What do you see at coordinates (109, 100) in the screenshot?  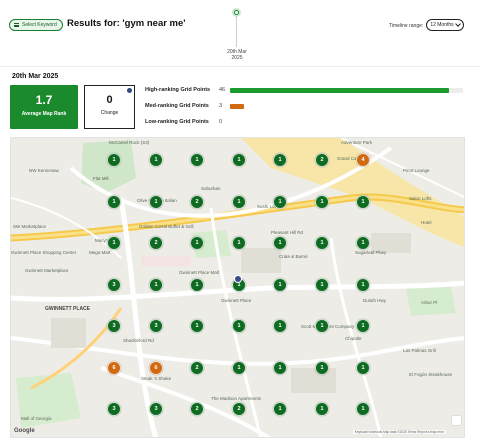 I see `change-value: 0` at bounding box center [109, 100].